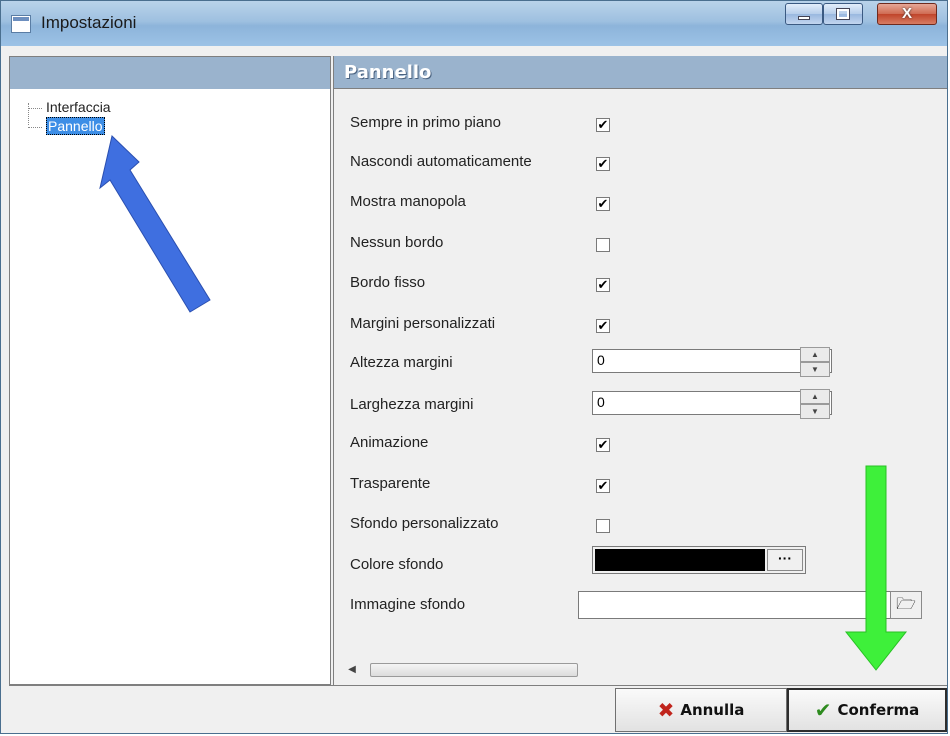 Image resolution: width=950 pixels, height=736 pixels. What do you see at coordinates (876, 568) in the screenshot?
I see `green-arrow-icon` at bounding box center [876, 568].